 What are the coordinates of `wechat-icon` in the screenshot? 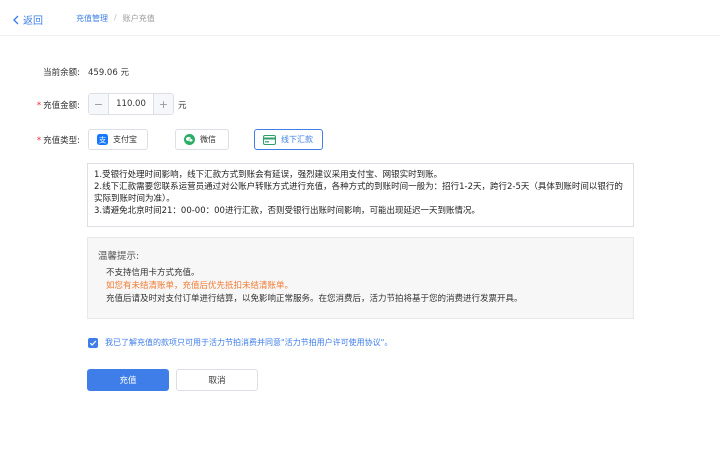 It's located at (189, 139).